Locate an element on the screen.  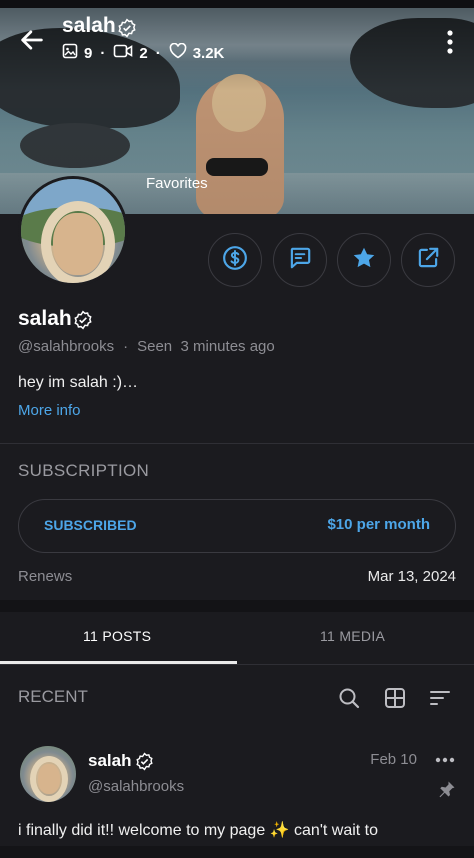
post-author-handle: @salahbrooks is located at coordinates (136, 786).